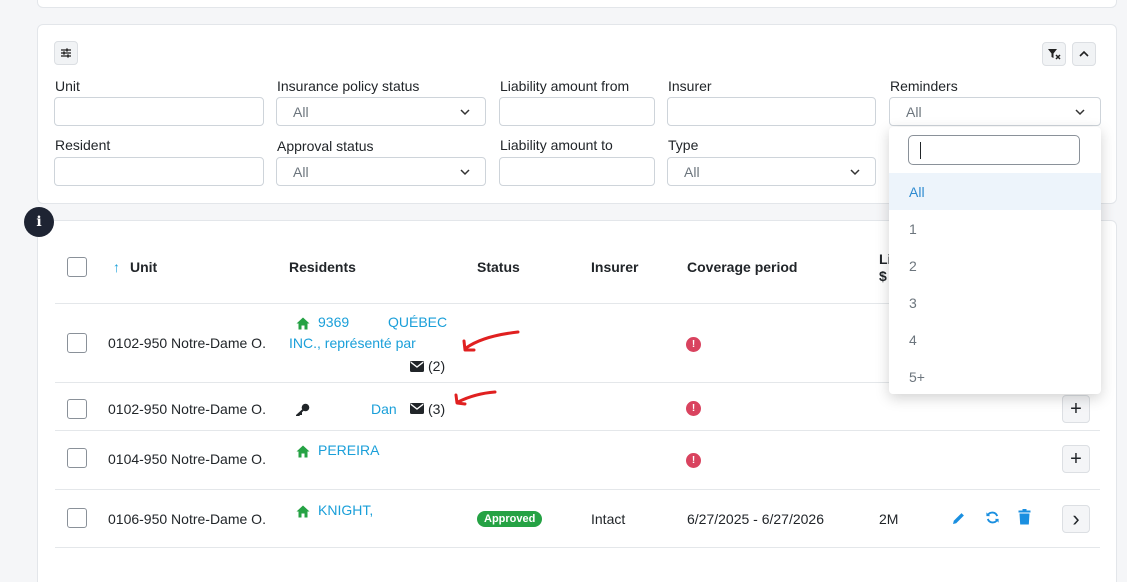 This screenshot has height=582, width=1127. What do you see at coordinates (116, 267) in the screenshot?
I see `sort-ascending-icon: ↑` at bounding box center [116, 267].